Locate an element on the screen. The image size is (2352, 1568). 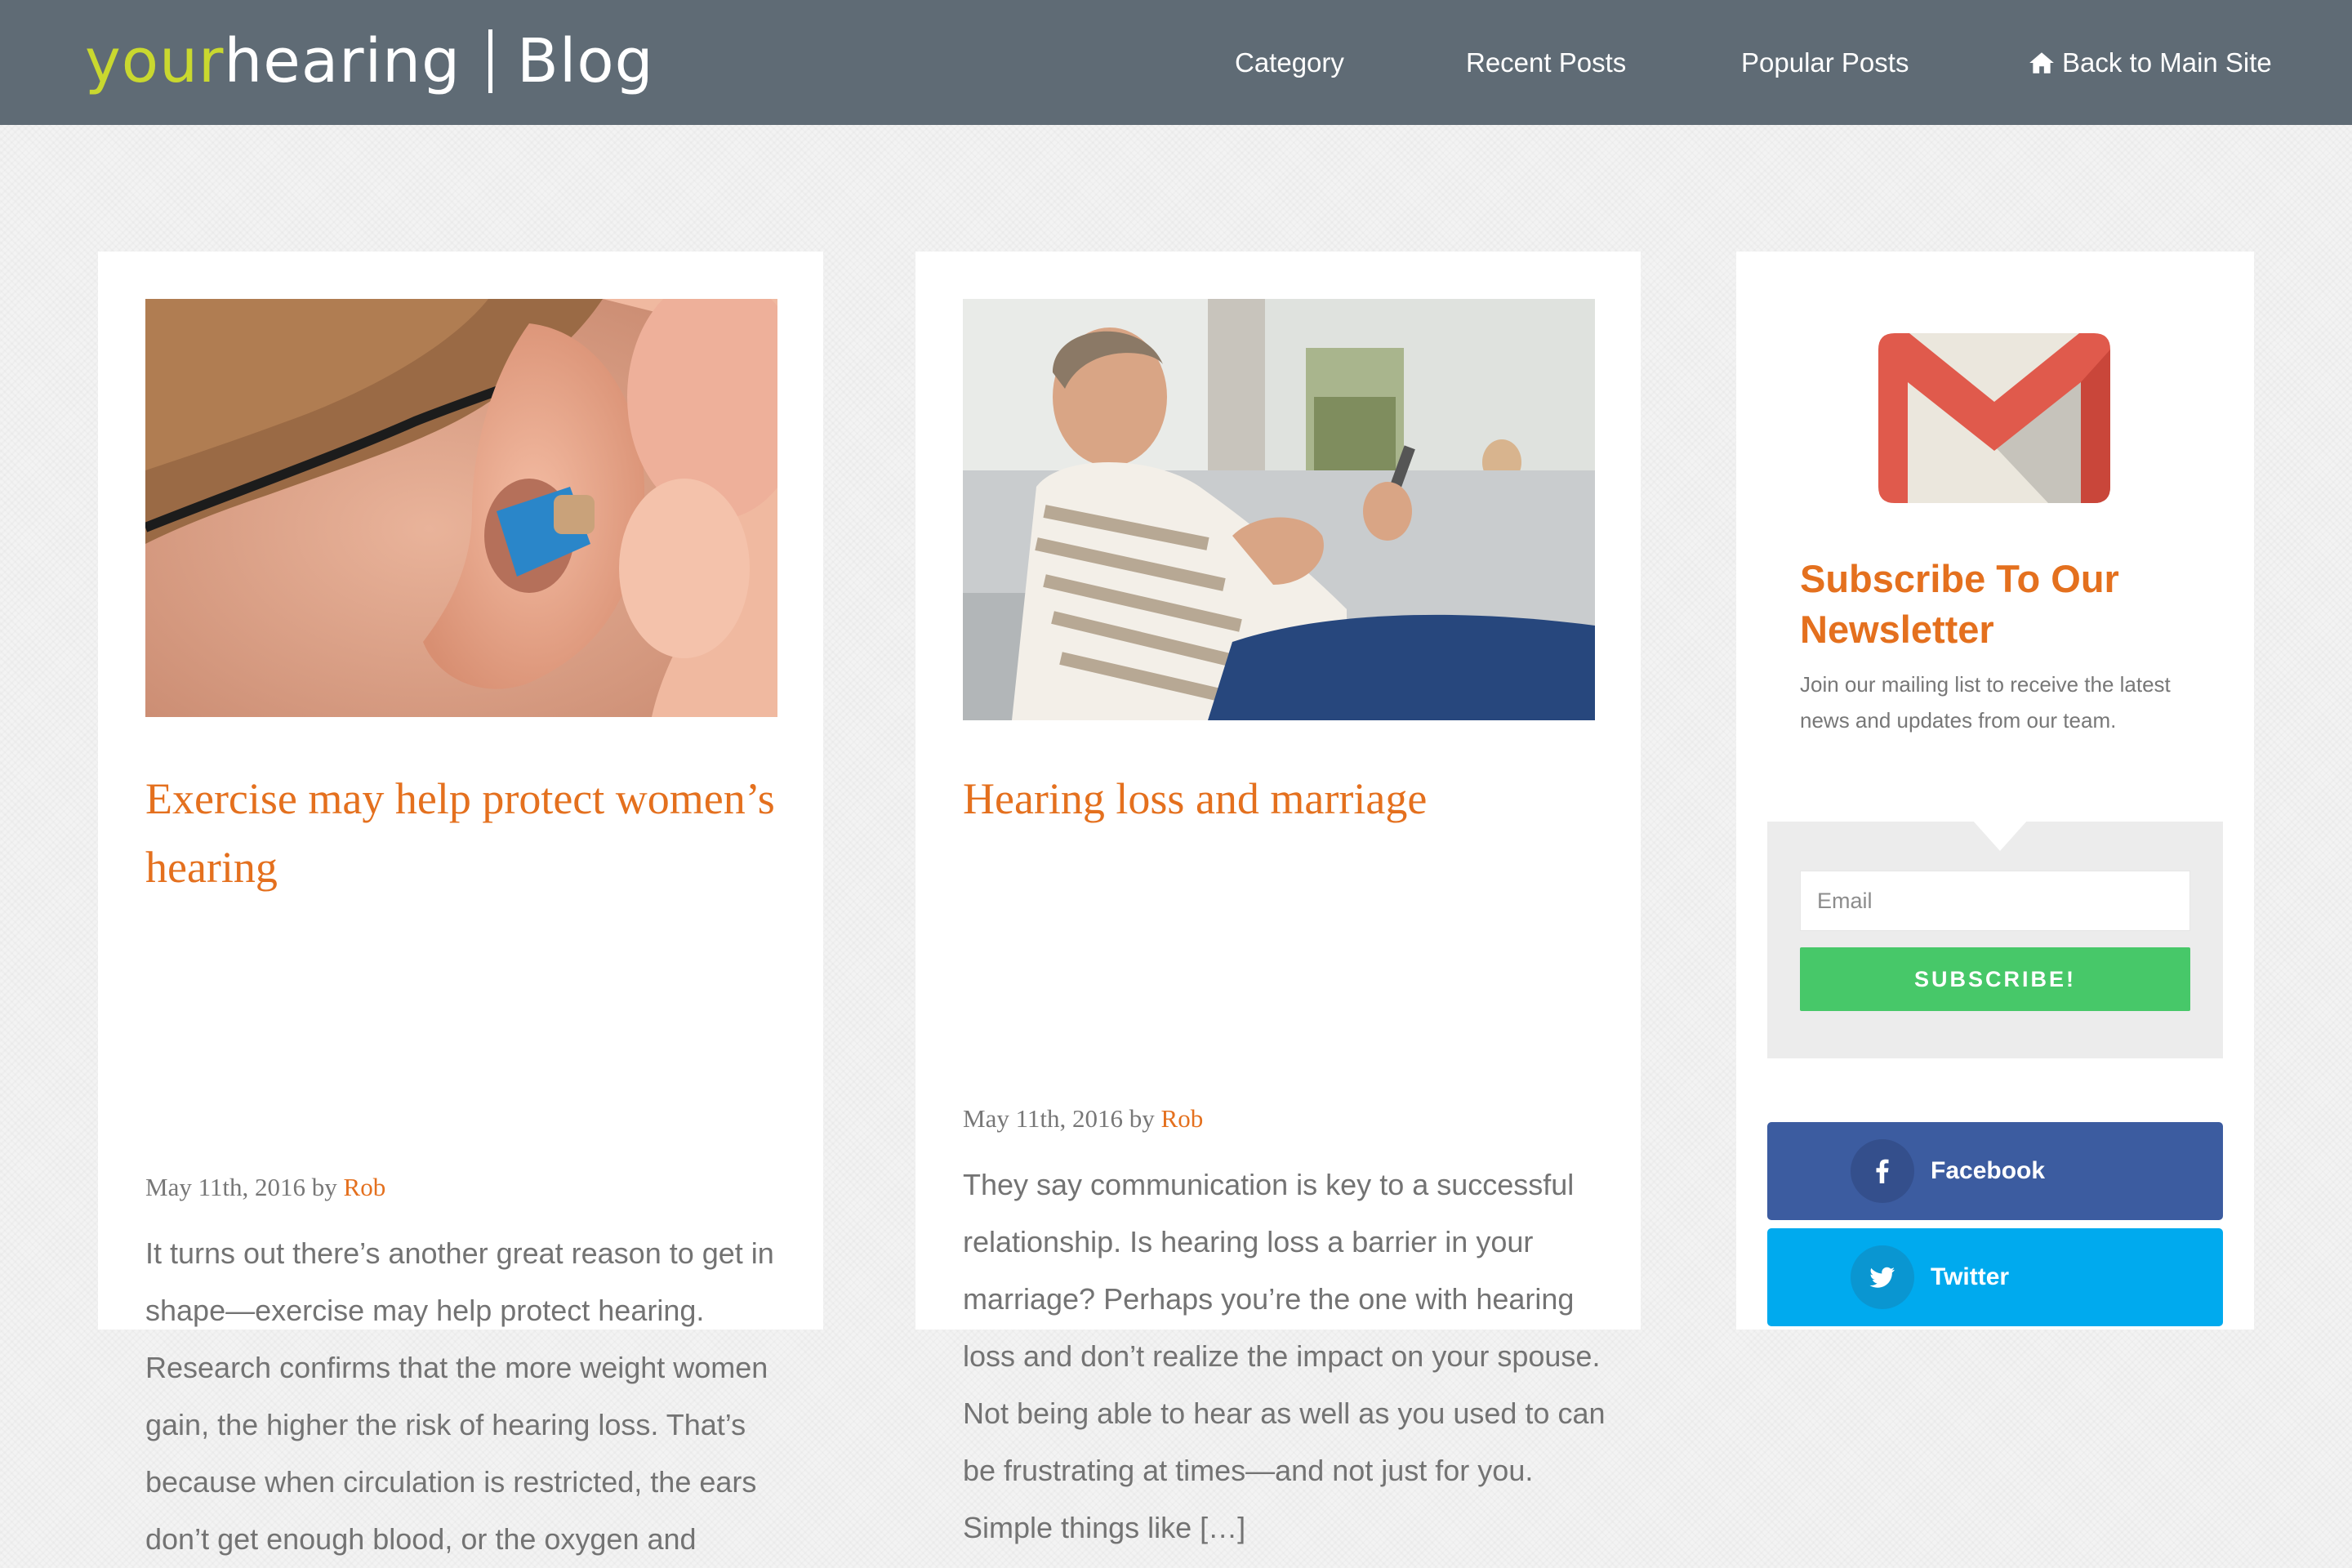
facebook-icon is located at coordinates (1883, 1171).